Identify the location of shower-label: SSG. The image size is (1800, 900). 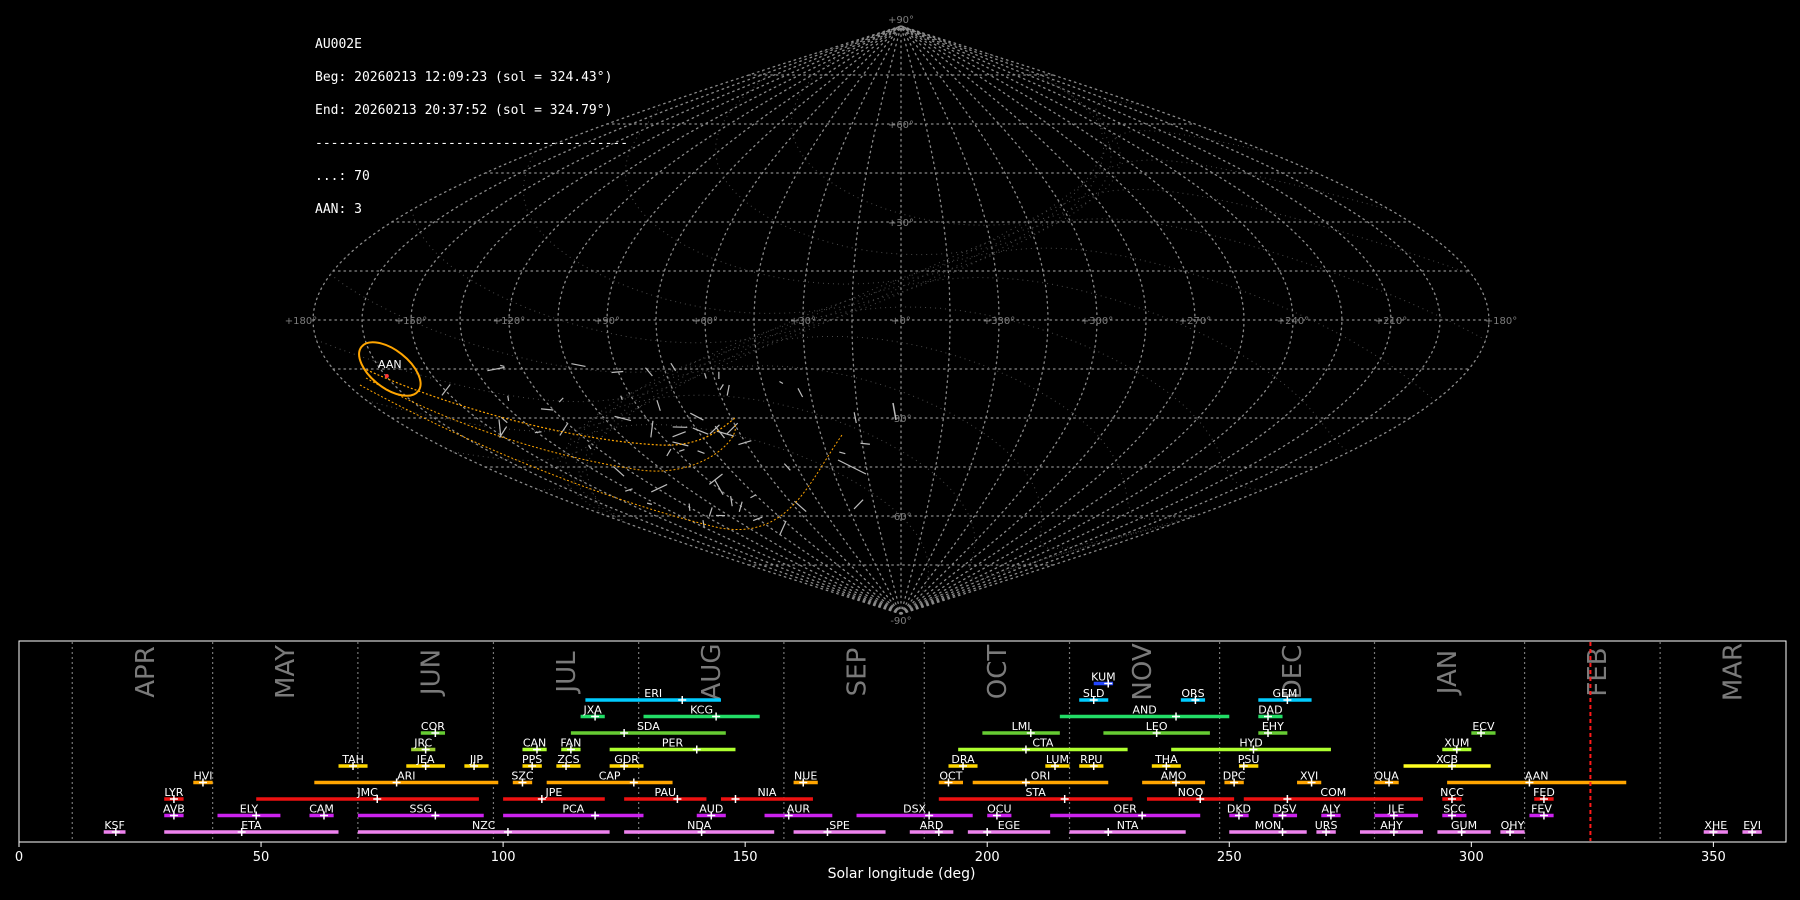
(421, 809).